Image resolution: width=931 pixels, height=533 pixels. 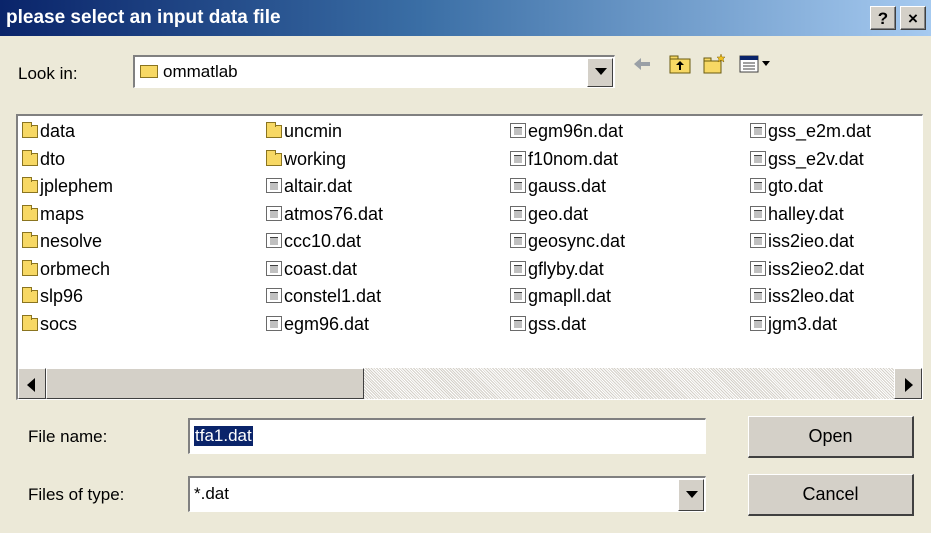 What do you see at coordinates (573, 158) in the screenshot?
I see `item-name: f10nom.dat` at bounding box center [573, 158].